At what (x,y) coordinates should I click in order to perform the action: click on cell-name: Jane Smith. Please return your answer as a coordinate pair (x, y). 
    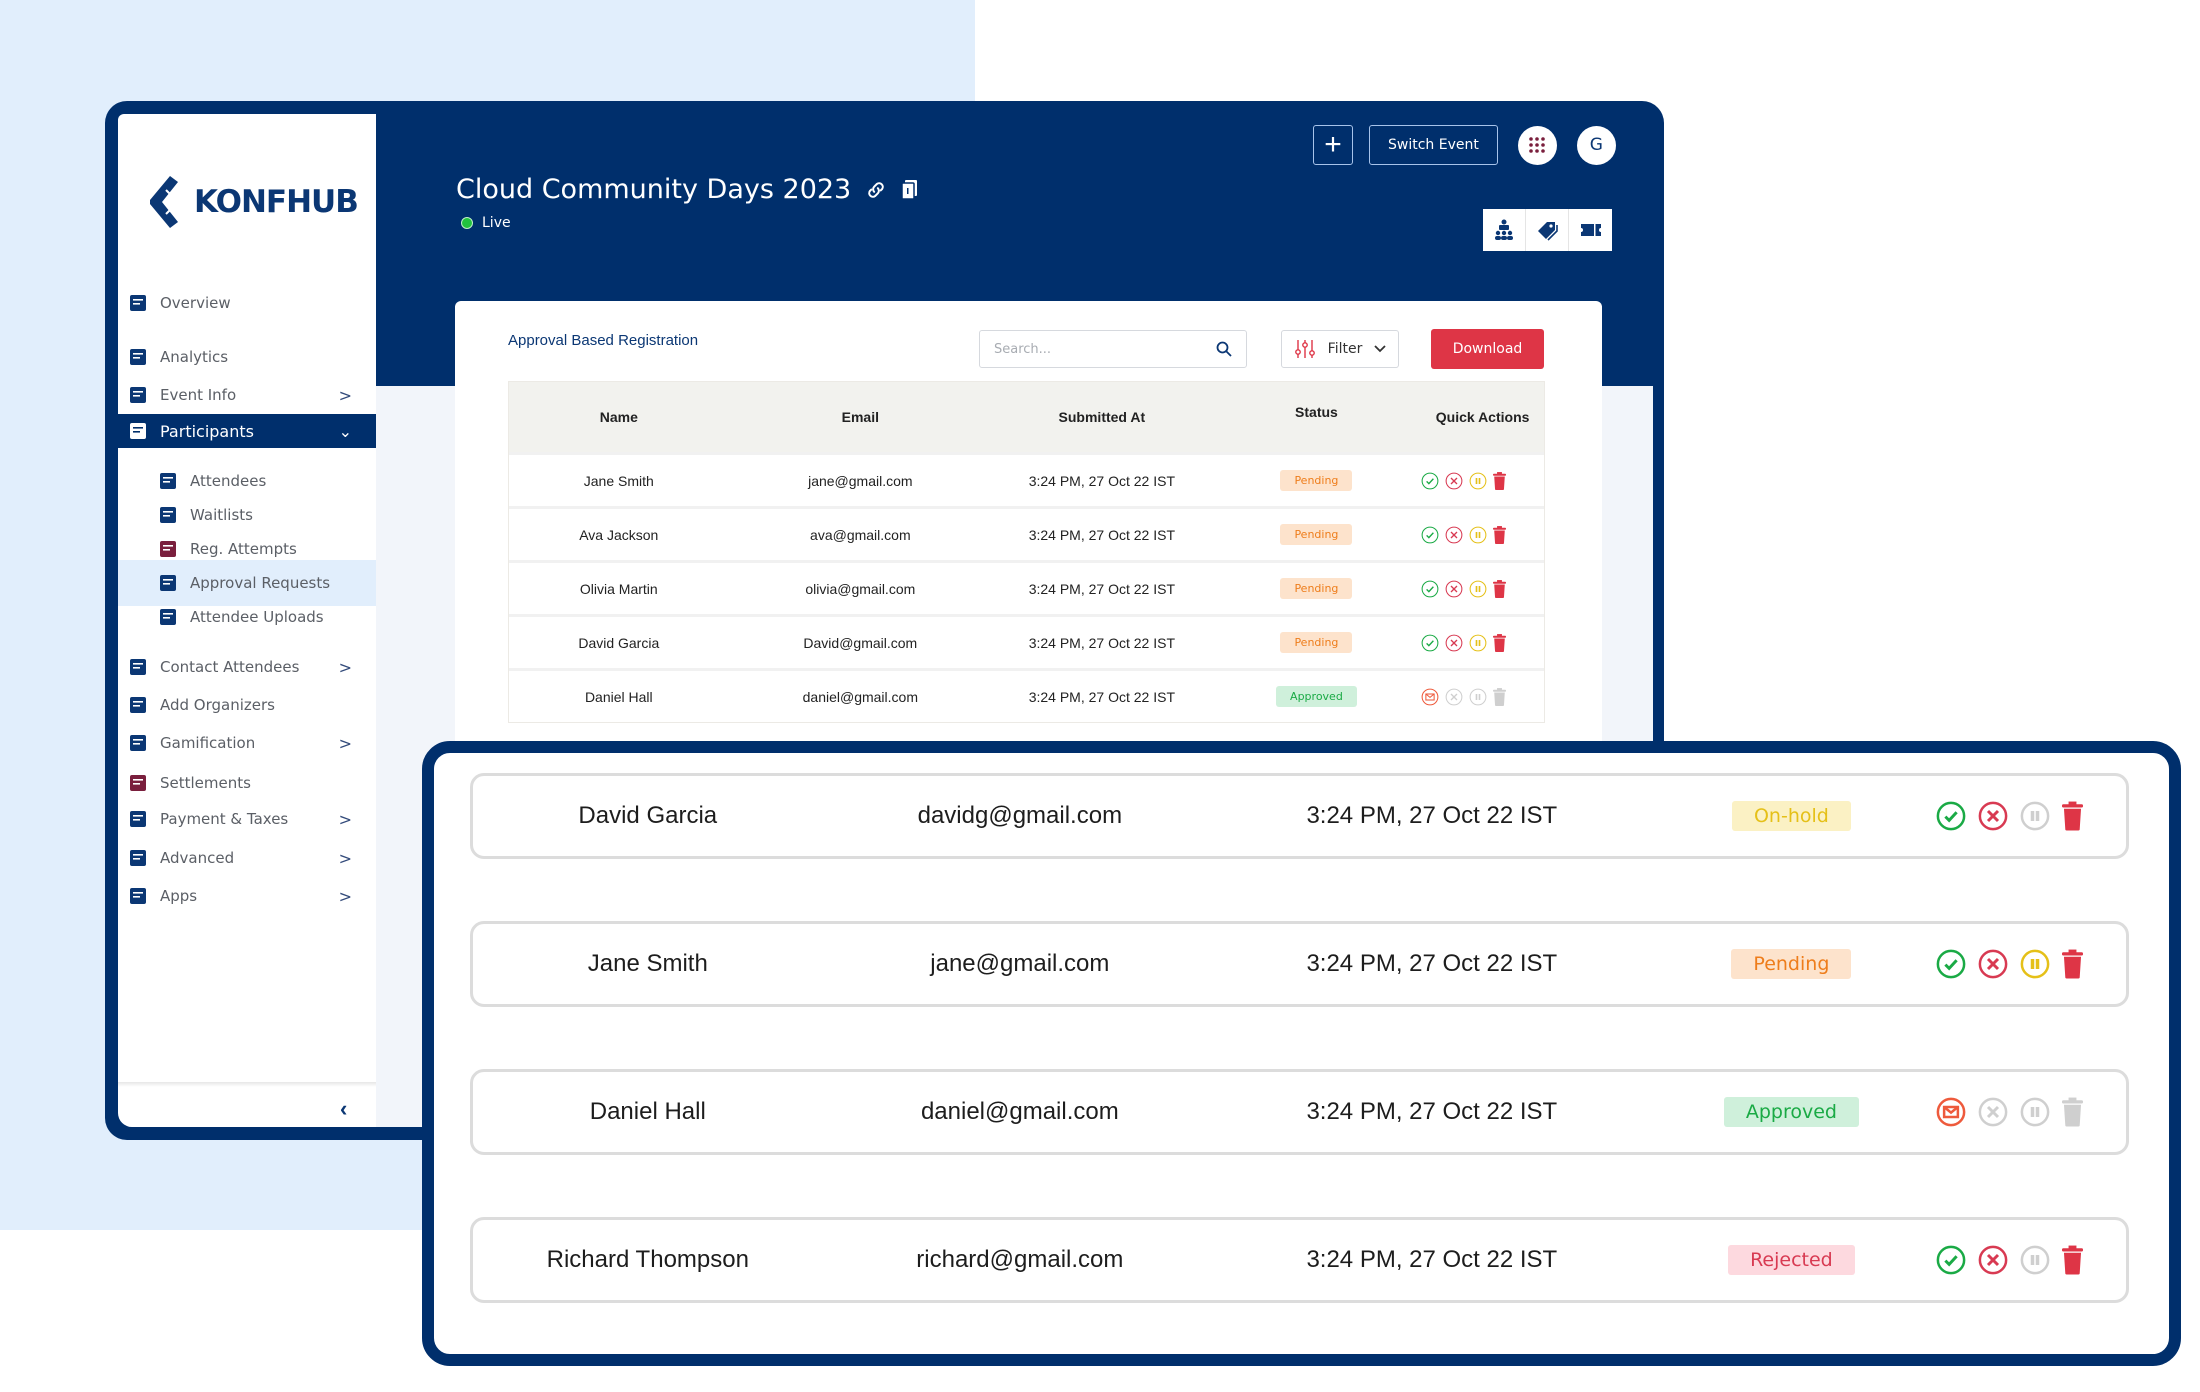
    Looking at the image, I should click on (618, 480).